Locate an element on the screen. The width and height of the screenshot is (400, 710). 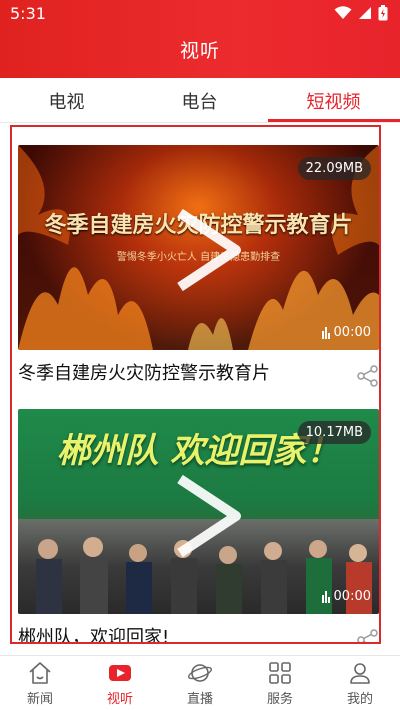
tab-bar: 电视 电台 短视频 is located at coordinates (200, 100).